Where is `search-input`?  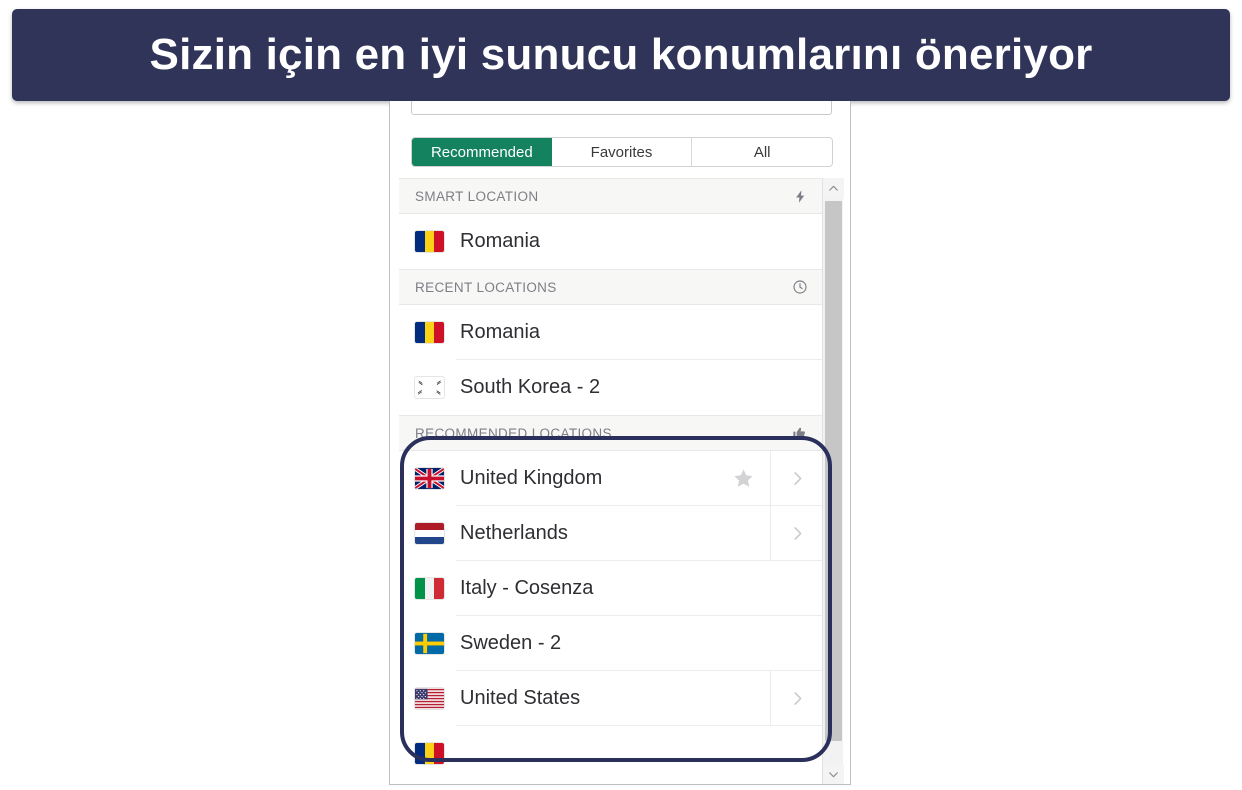 search-input is located at coordinates (621, 108).